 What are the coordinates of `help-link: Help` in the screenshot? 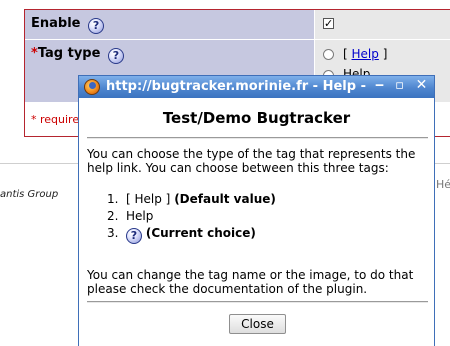 It's located at (365, 54).